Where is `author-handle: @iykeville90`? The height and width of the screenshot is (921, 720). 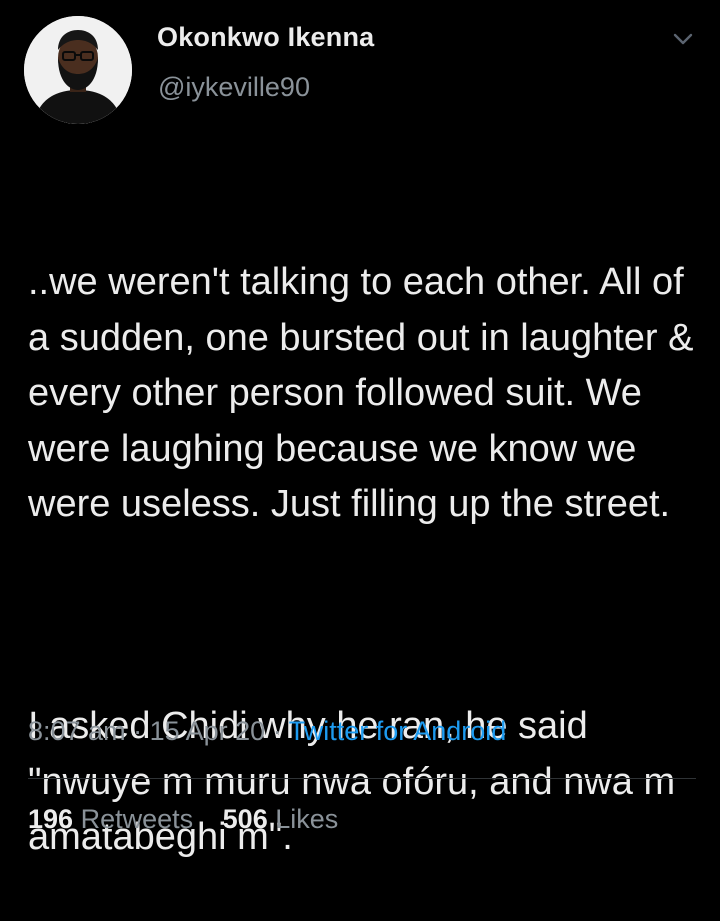 author-handle: @iykeville90 is located at coordinates (234, 87).